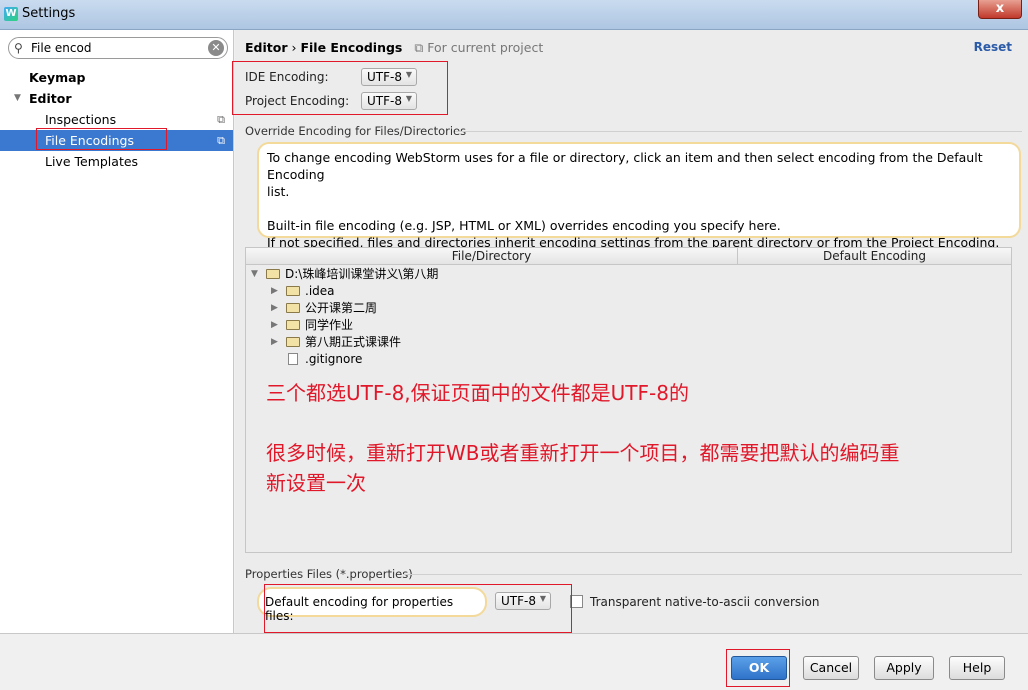  I want to click on file-icon, so click(293, 359).